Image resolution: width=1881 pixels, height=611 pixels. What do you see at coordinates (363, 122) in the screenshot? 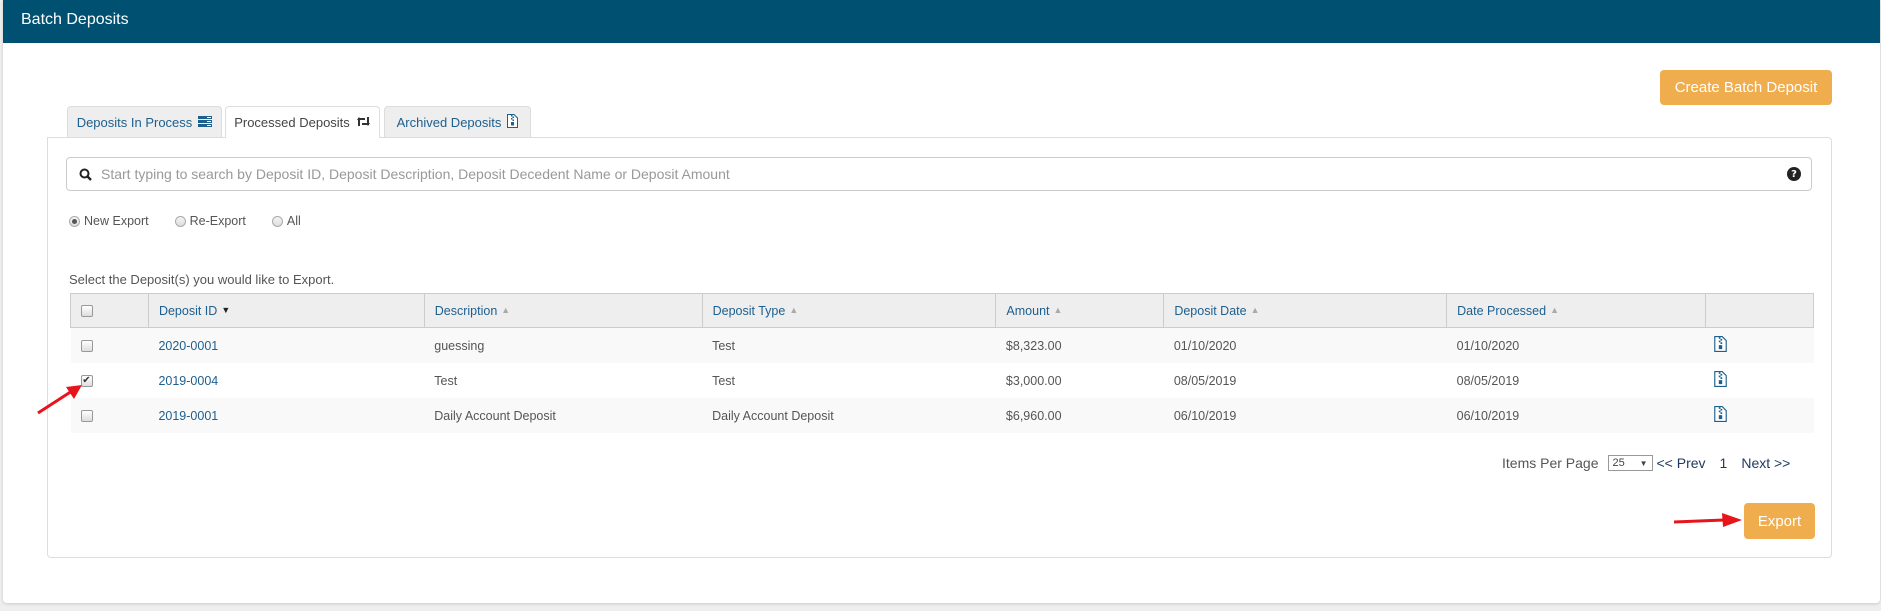
I see `retweet-icon` at bounding box center [363, 122].